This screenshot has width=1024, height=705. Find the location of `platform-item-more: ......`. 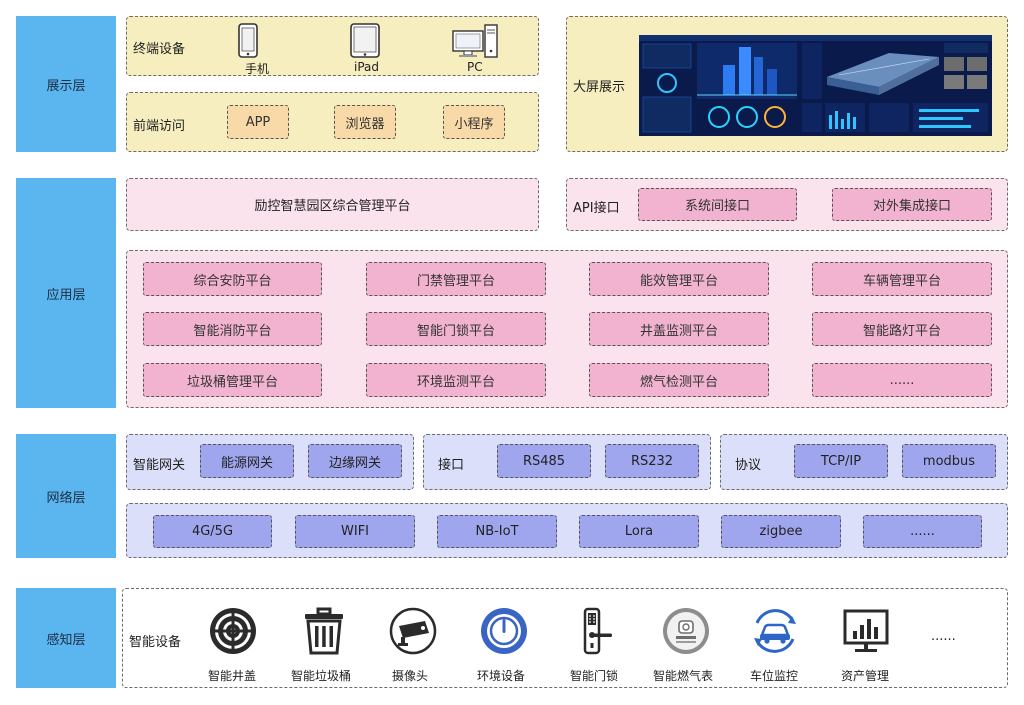

platform-item-more: ...... is located at coordinates (902, 380).